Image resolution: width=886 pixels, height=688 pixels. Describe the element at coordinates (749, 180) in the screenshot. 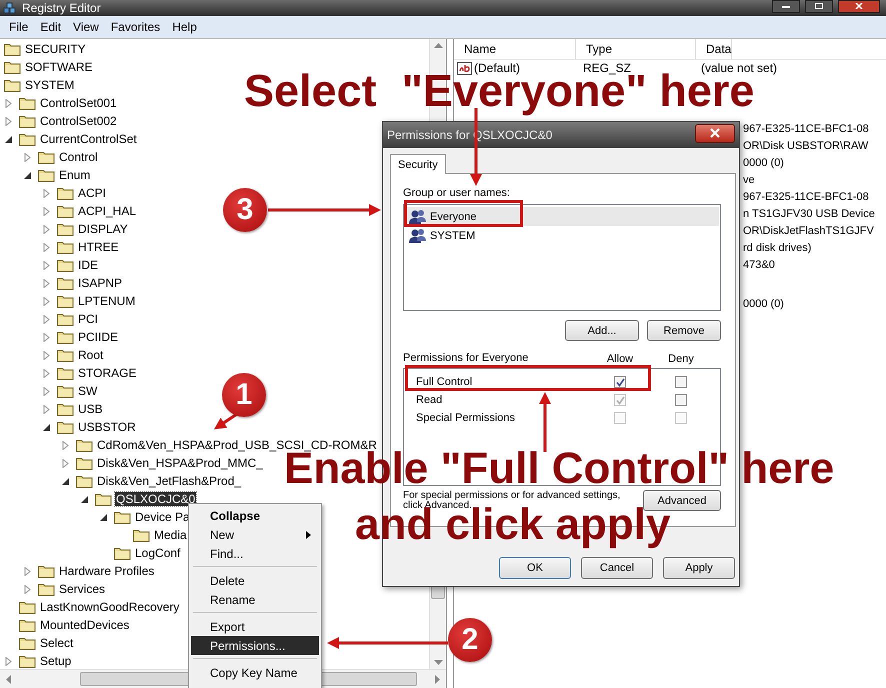

I see `value-data: ve` at that location.